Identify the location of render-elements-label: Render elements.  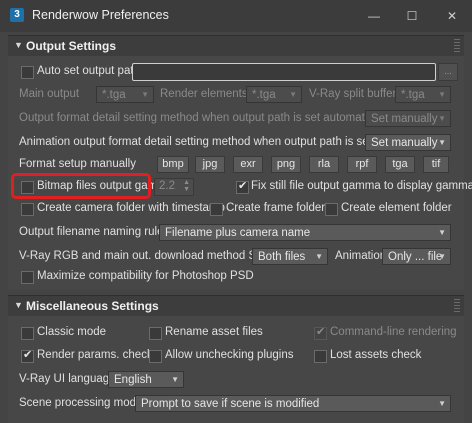
(204, 94).